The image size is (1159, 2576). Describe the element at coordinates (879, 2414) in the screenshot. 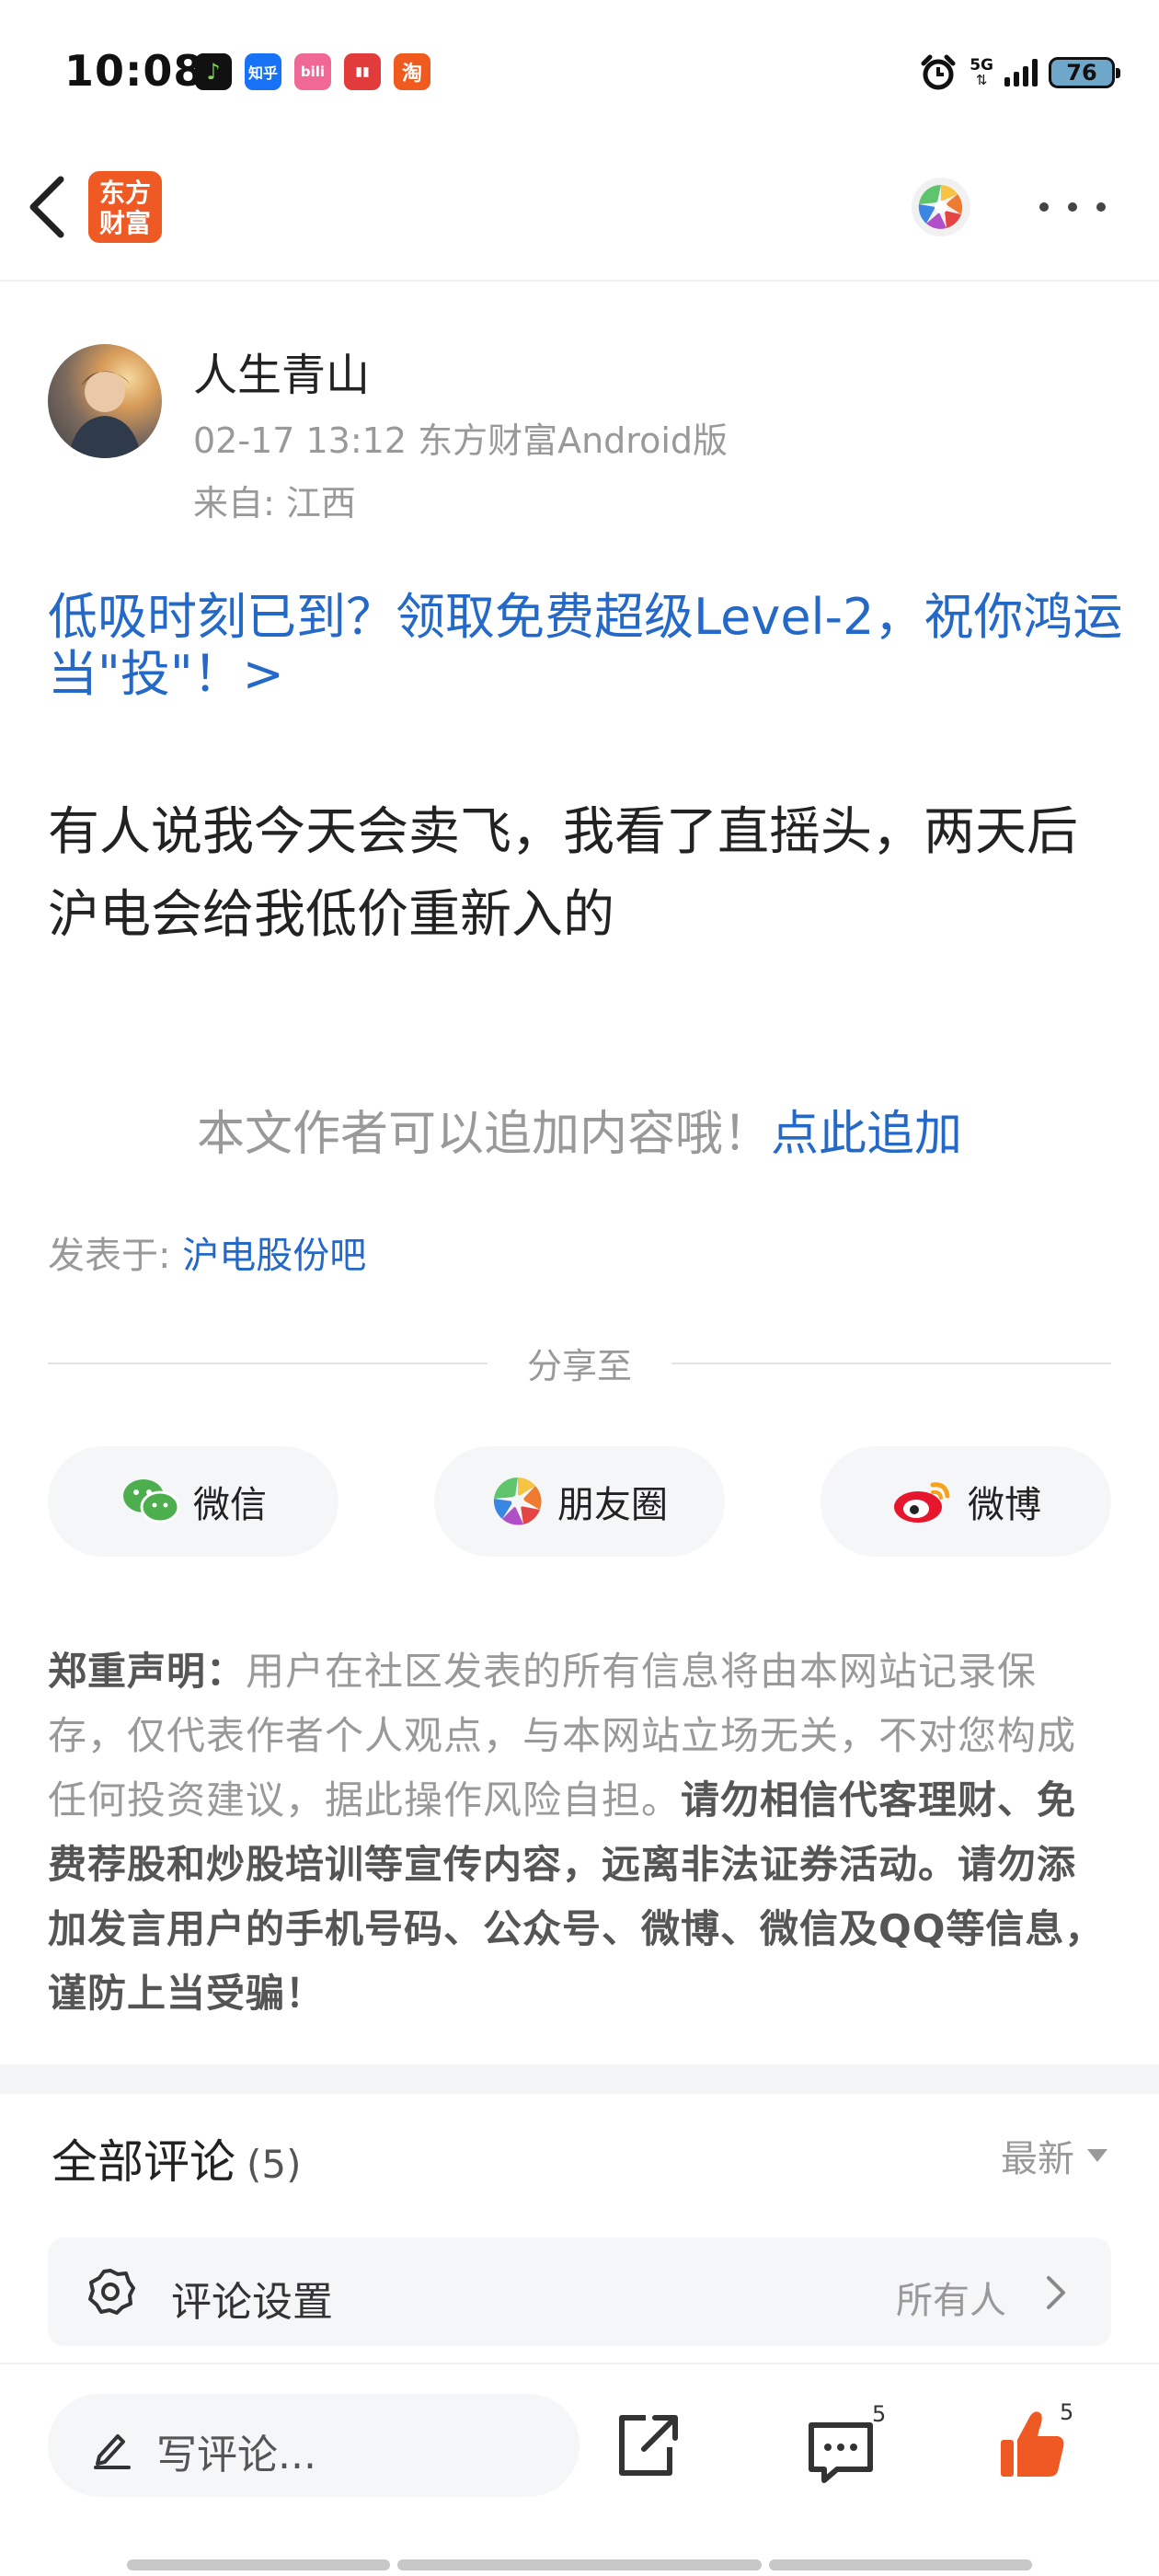

I see `comment-count-badge: 5` at that location.